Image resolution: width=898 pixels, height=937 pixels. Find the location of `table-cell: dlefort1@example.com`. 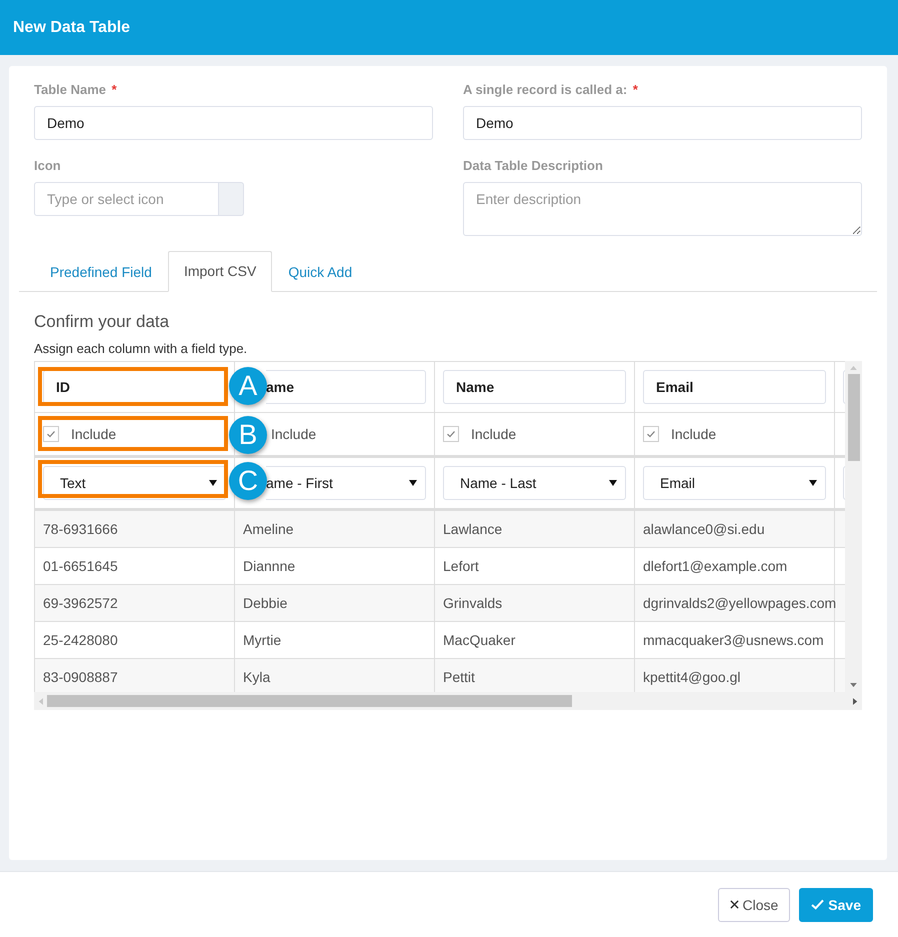

table-cell: dlefort1@example.com is located at coordinates (735, 566).